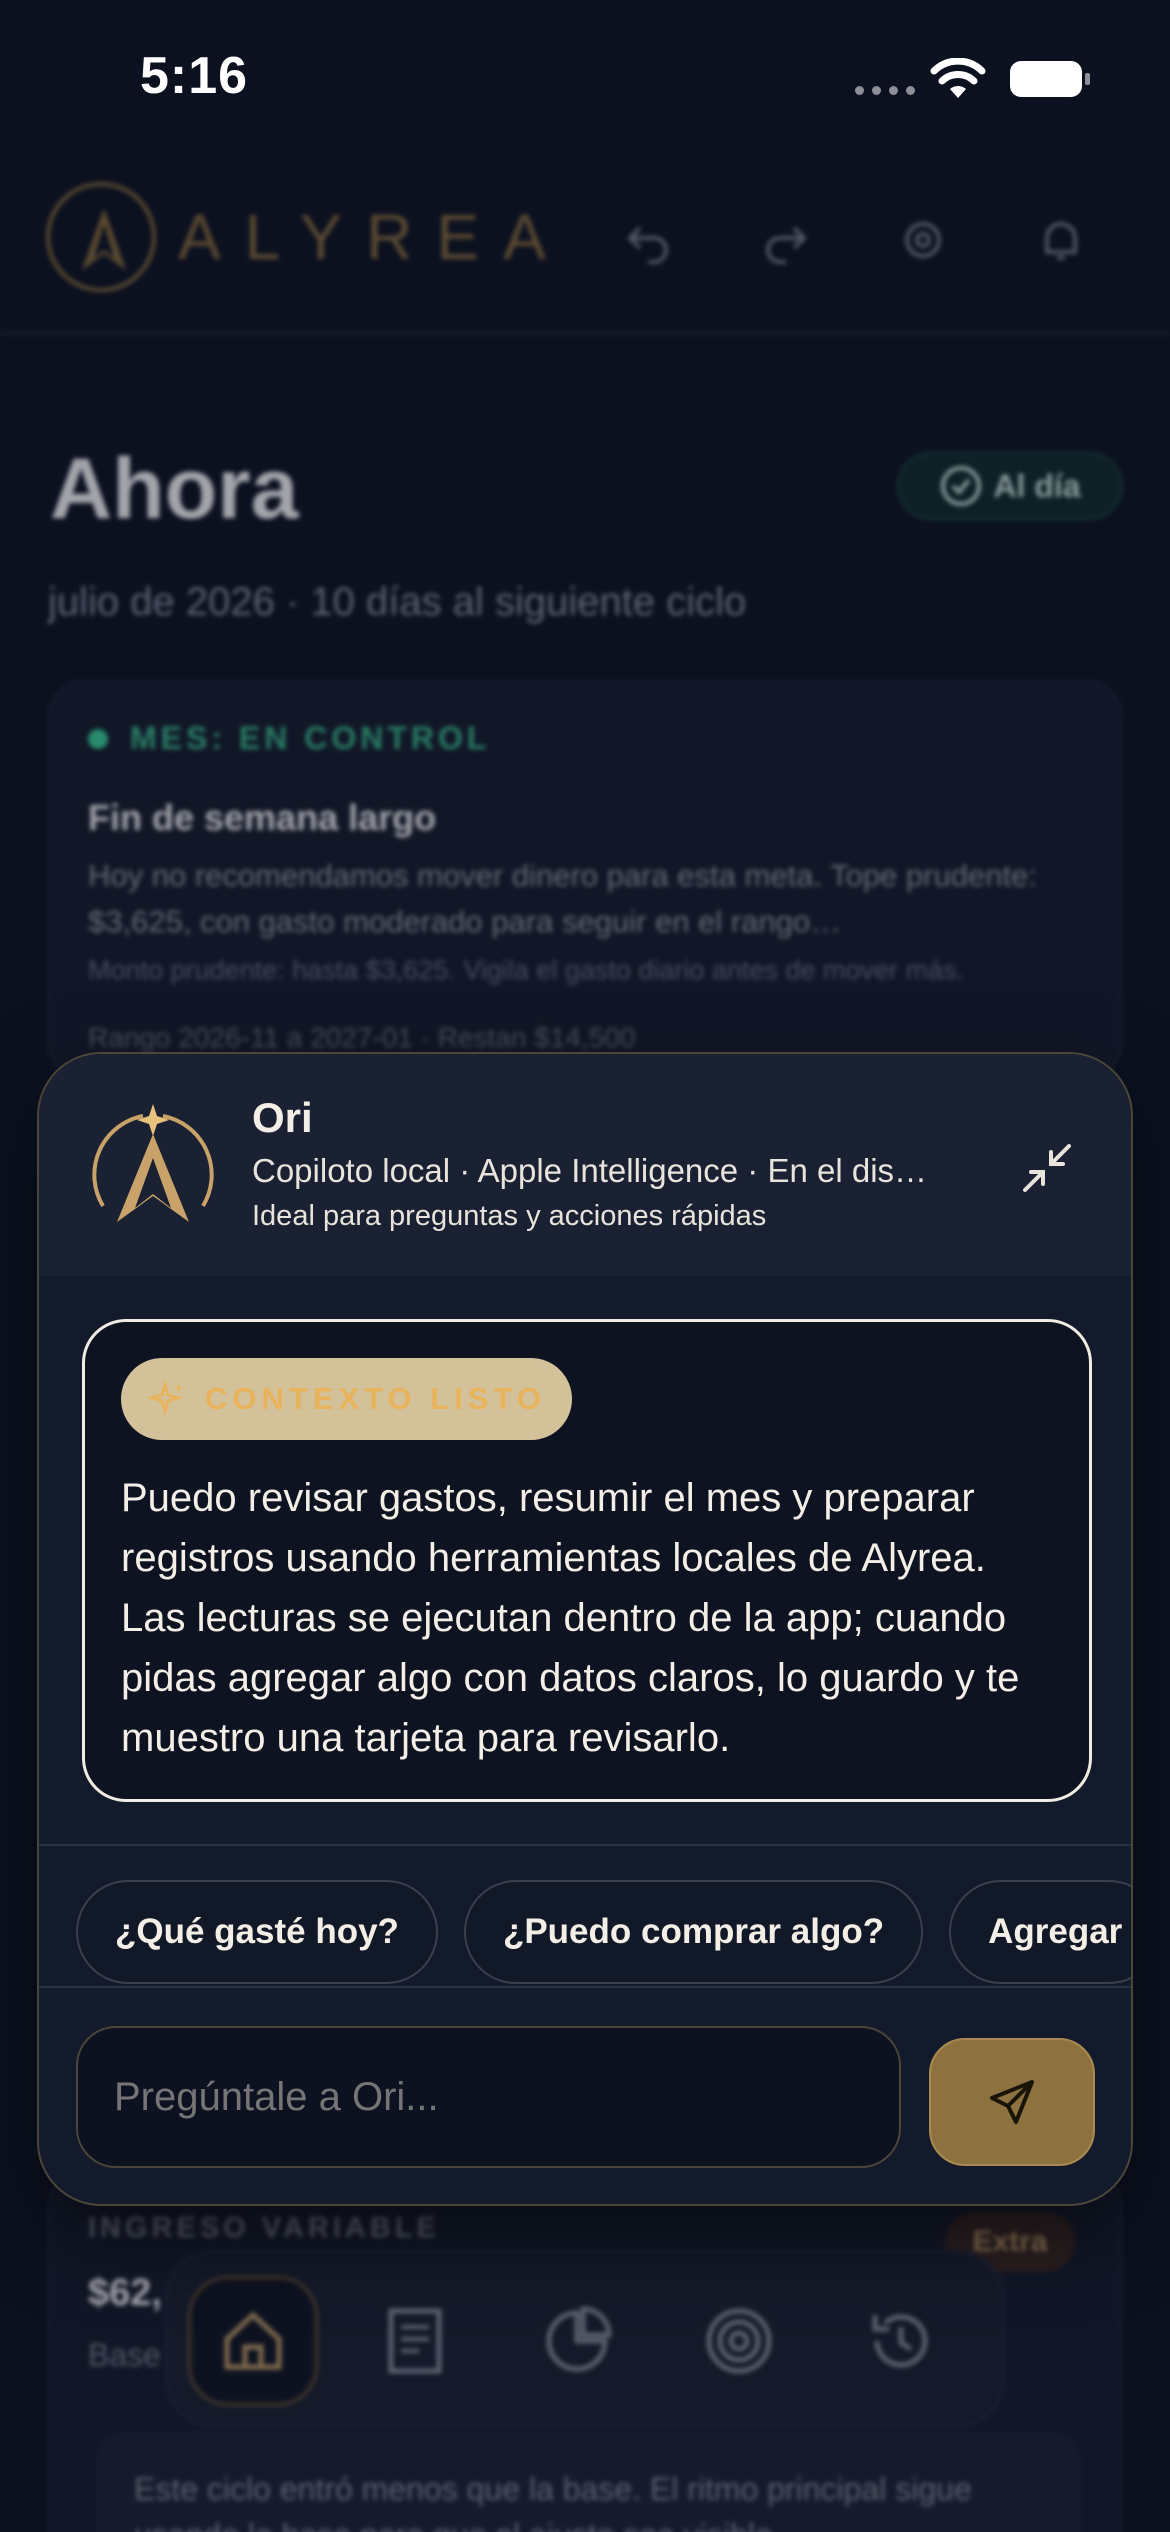  I want to click on receipt-icon, so click(415, 2341).